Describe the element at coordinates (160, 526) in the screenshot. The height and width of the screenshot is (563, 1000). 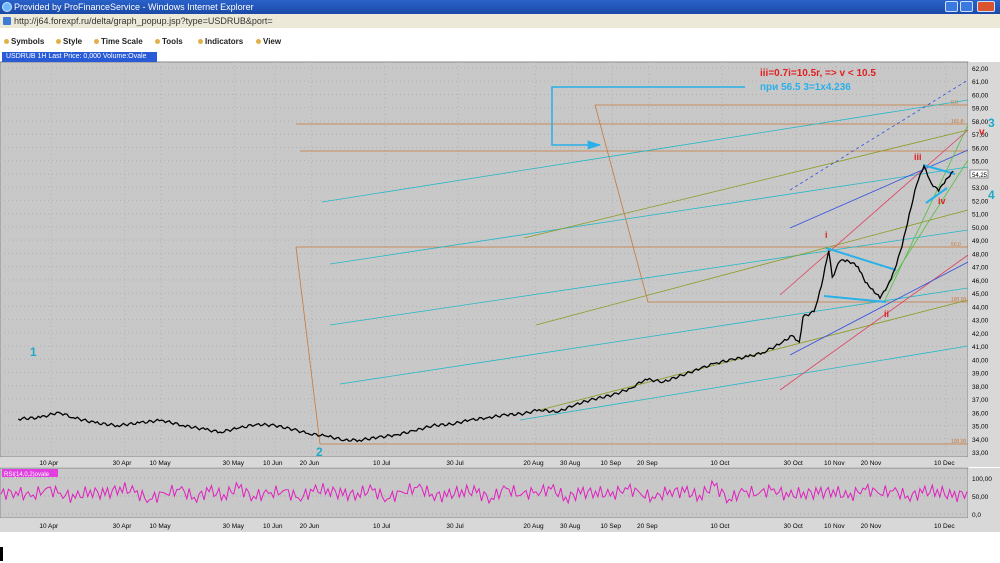
I see `rsi-x-tick-label: 10 May` at that location.